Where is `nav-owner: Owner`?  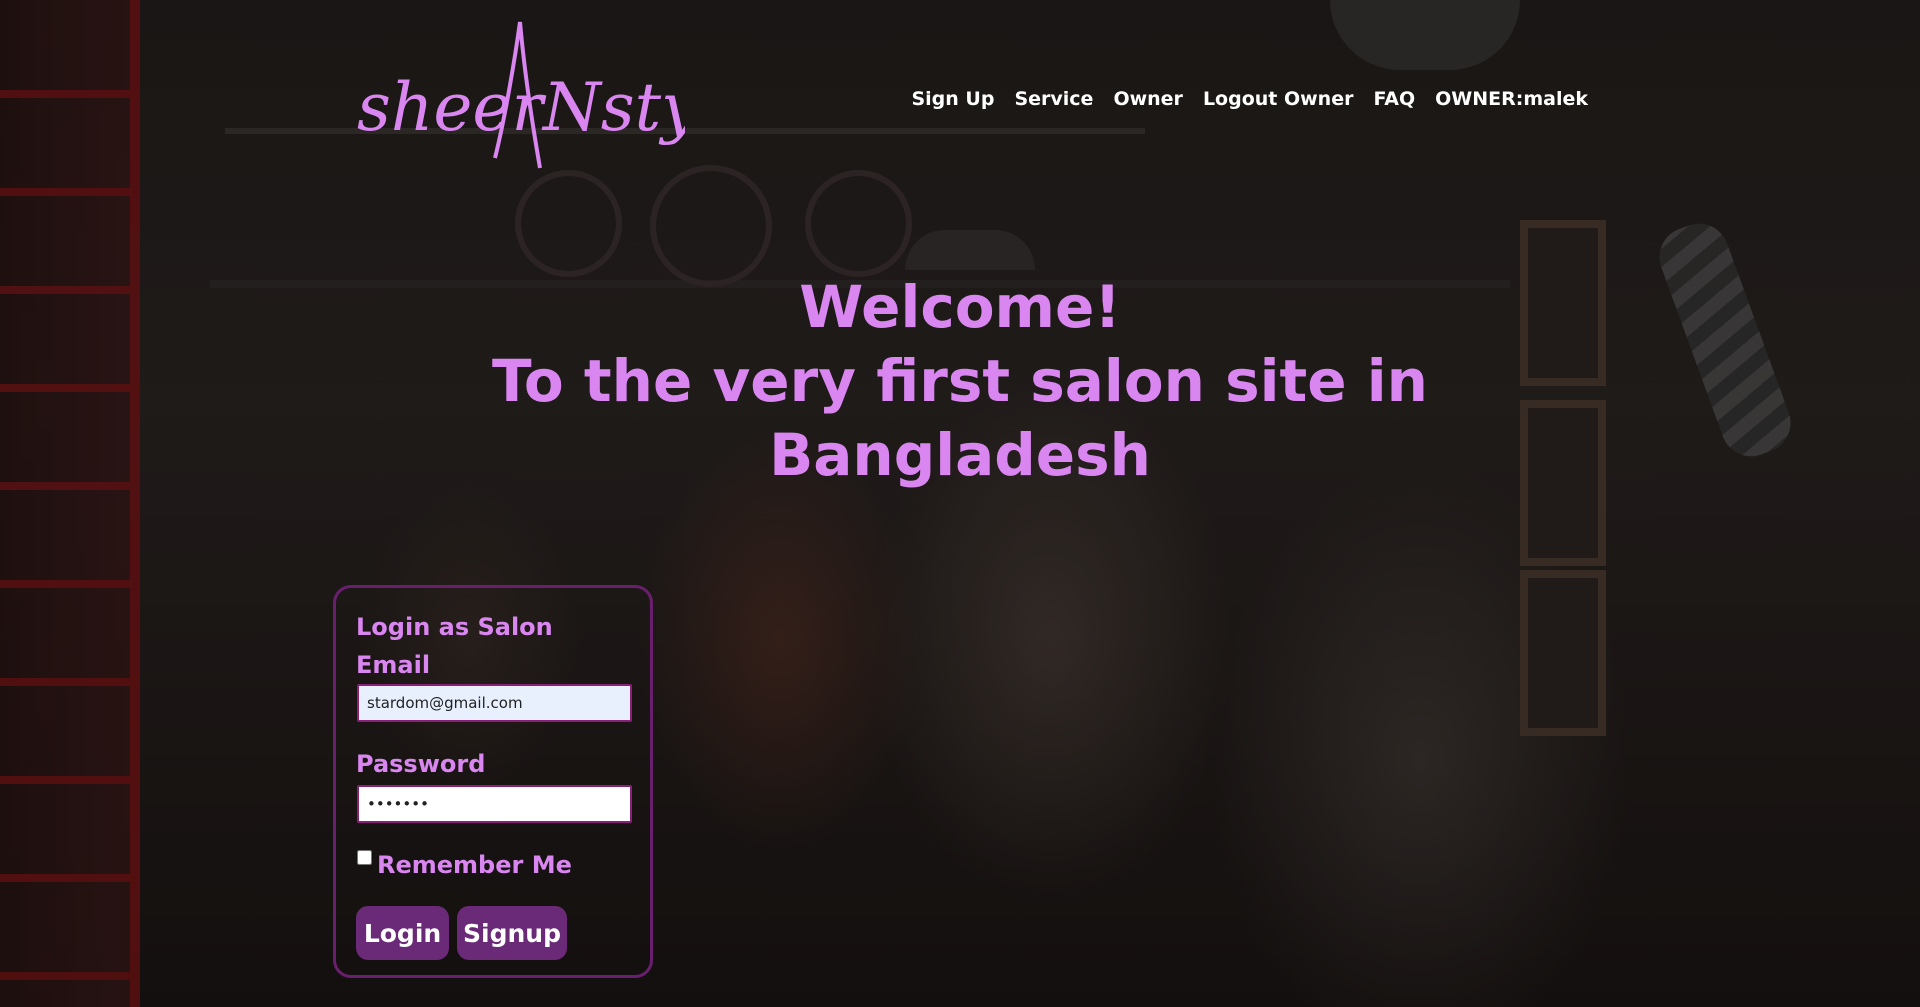
nav-owner: Owner is located at coordinates (1148, 99).